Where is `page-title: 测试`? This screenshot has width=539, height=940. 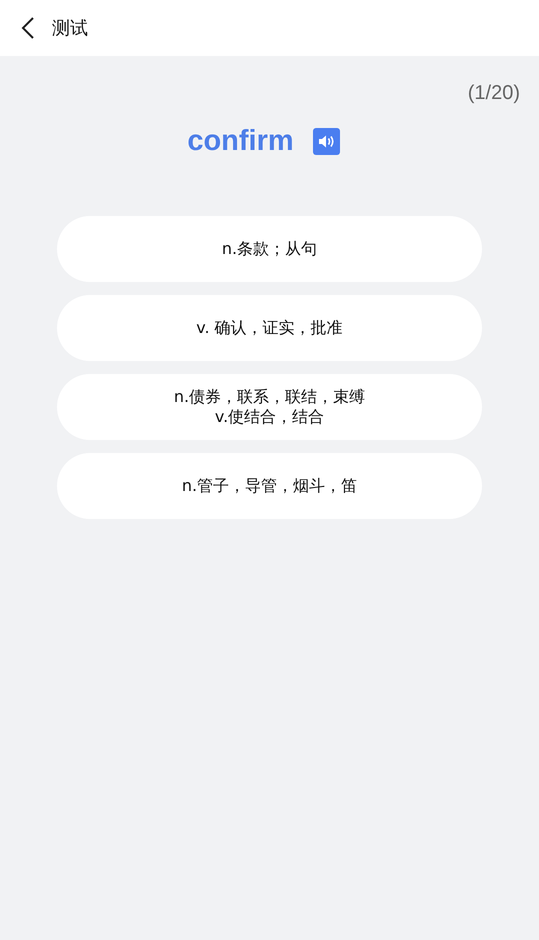 page-title: 测试 is located at coordinates (70, 28).